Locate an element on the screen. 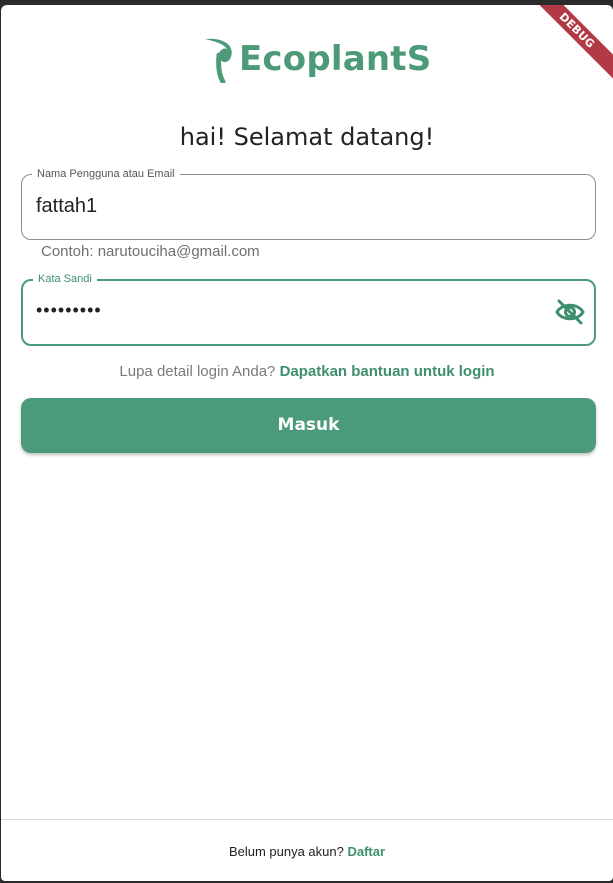  login-help-prompt: Lupa detail login Anda? is located at coordinates (197, 371).